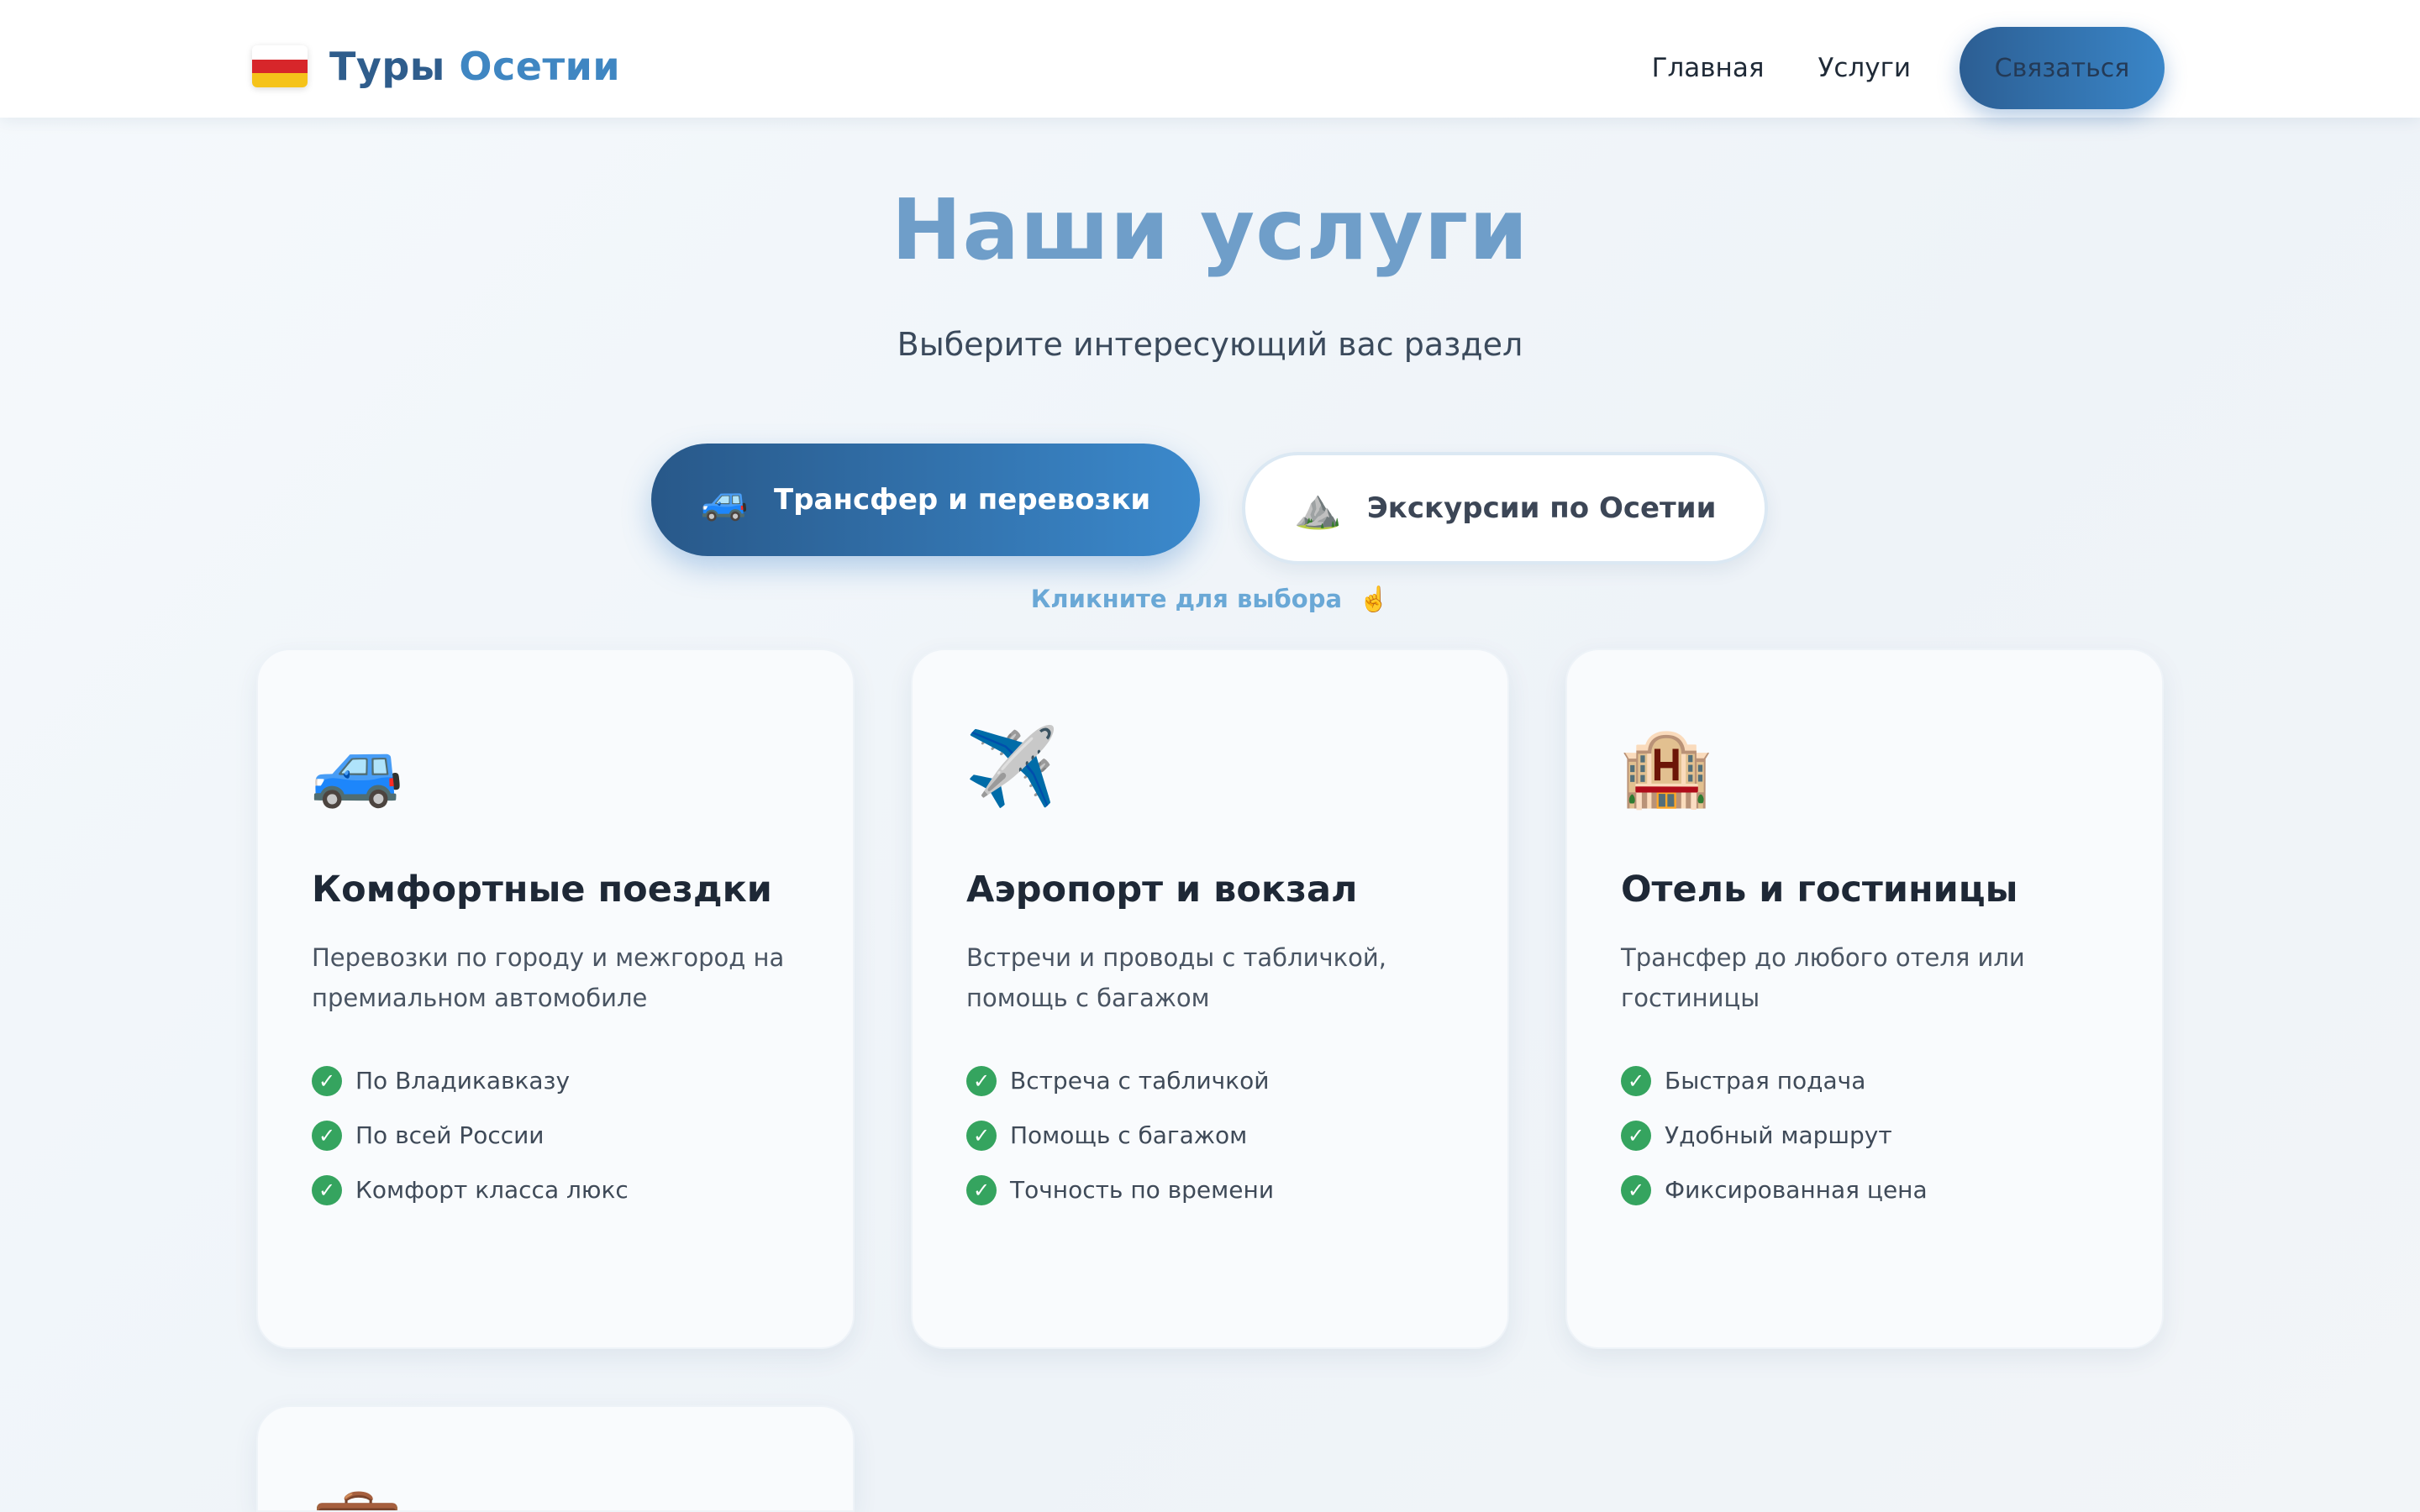 The image size is (2420, 1512). Describe the element at coordinates (1808, 68) in the screenshot. I see `main-nav: Главная Услуги` at that location.